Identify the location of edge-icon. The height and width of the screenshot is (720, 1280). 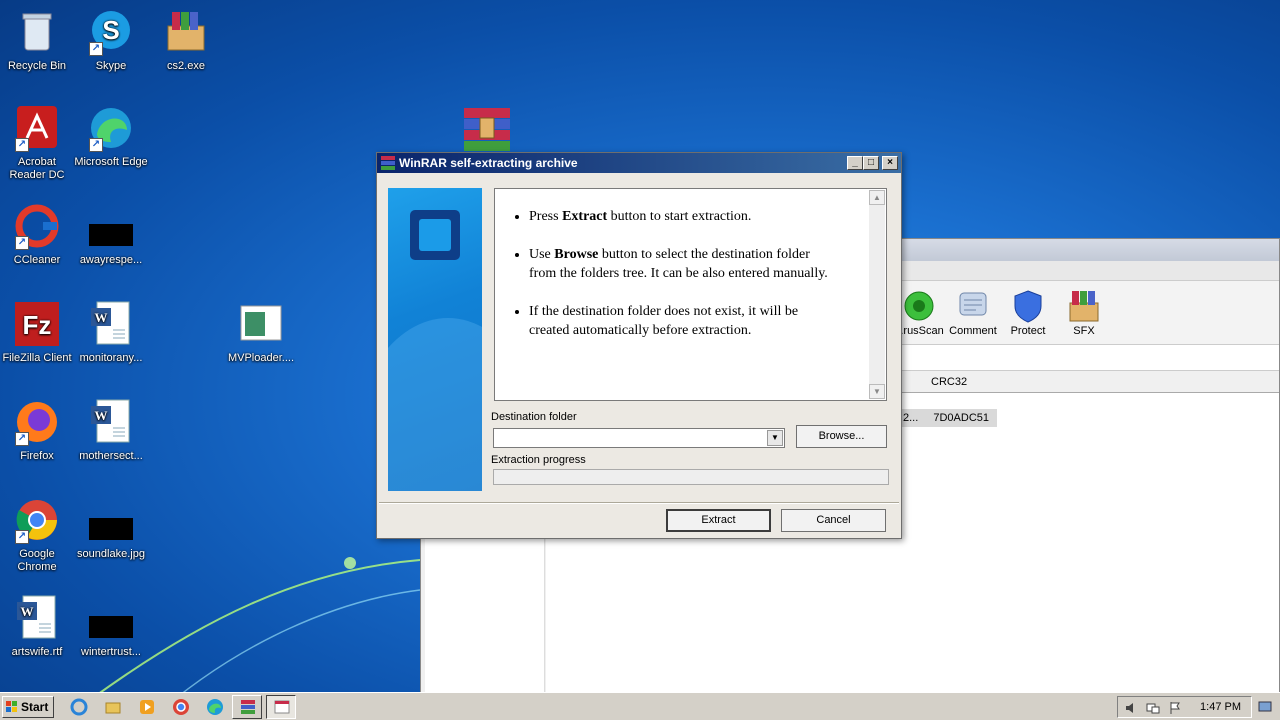
(215, 707).